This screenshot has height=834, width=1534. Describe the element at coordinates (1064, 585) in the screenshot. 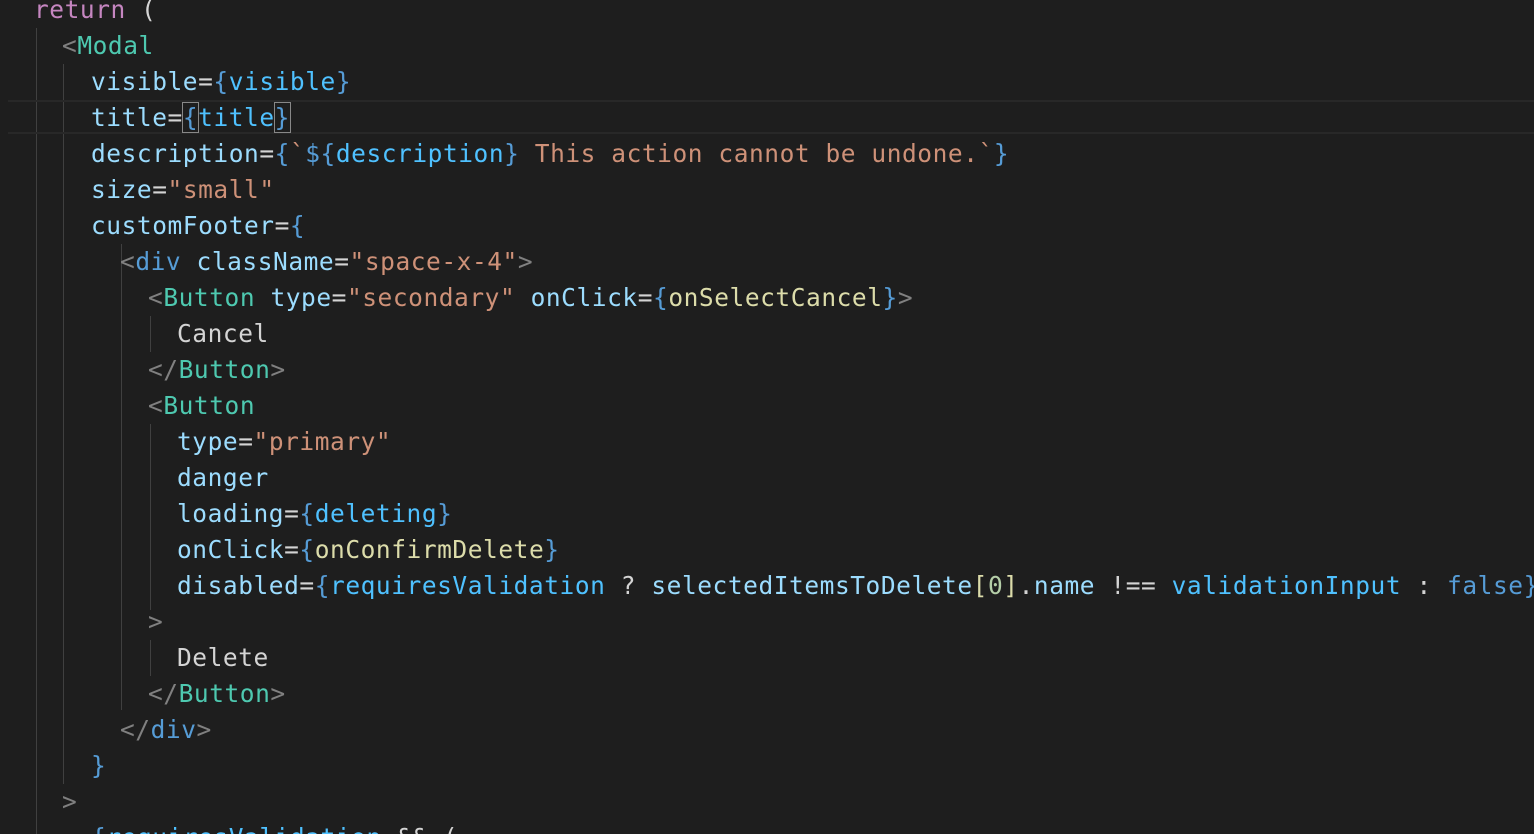

I see `property: name` at that location.